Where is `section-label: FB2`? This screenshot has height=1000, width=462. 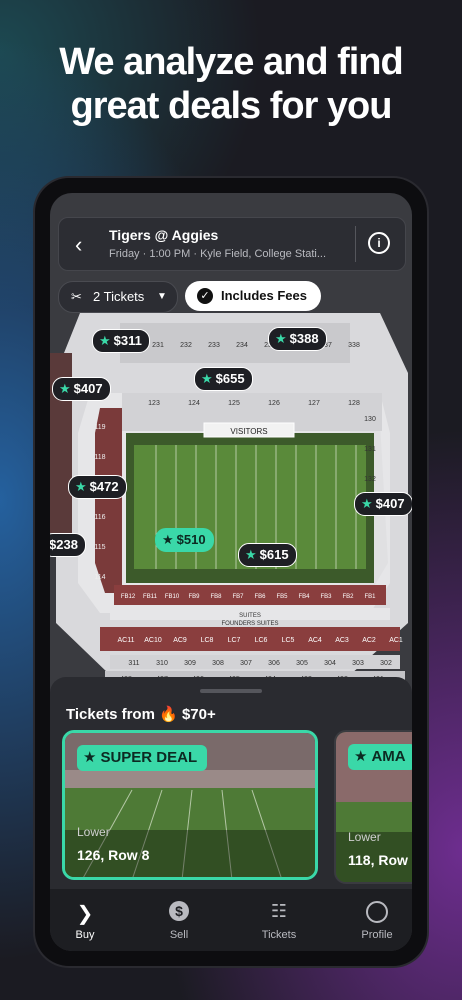
section-label: FB2 is located at coordinates (348, 597).